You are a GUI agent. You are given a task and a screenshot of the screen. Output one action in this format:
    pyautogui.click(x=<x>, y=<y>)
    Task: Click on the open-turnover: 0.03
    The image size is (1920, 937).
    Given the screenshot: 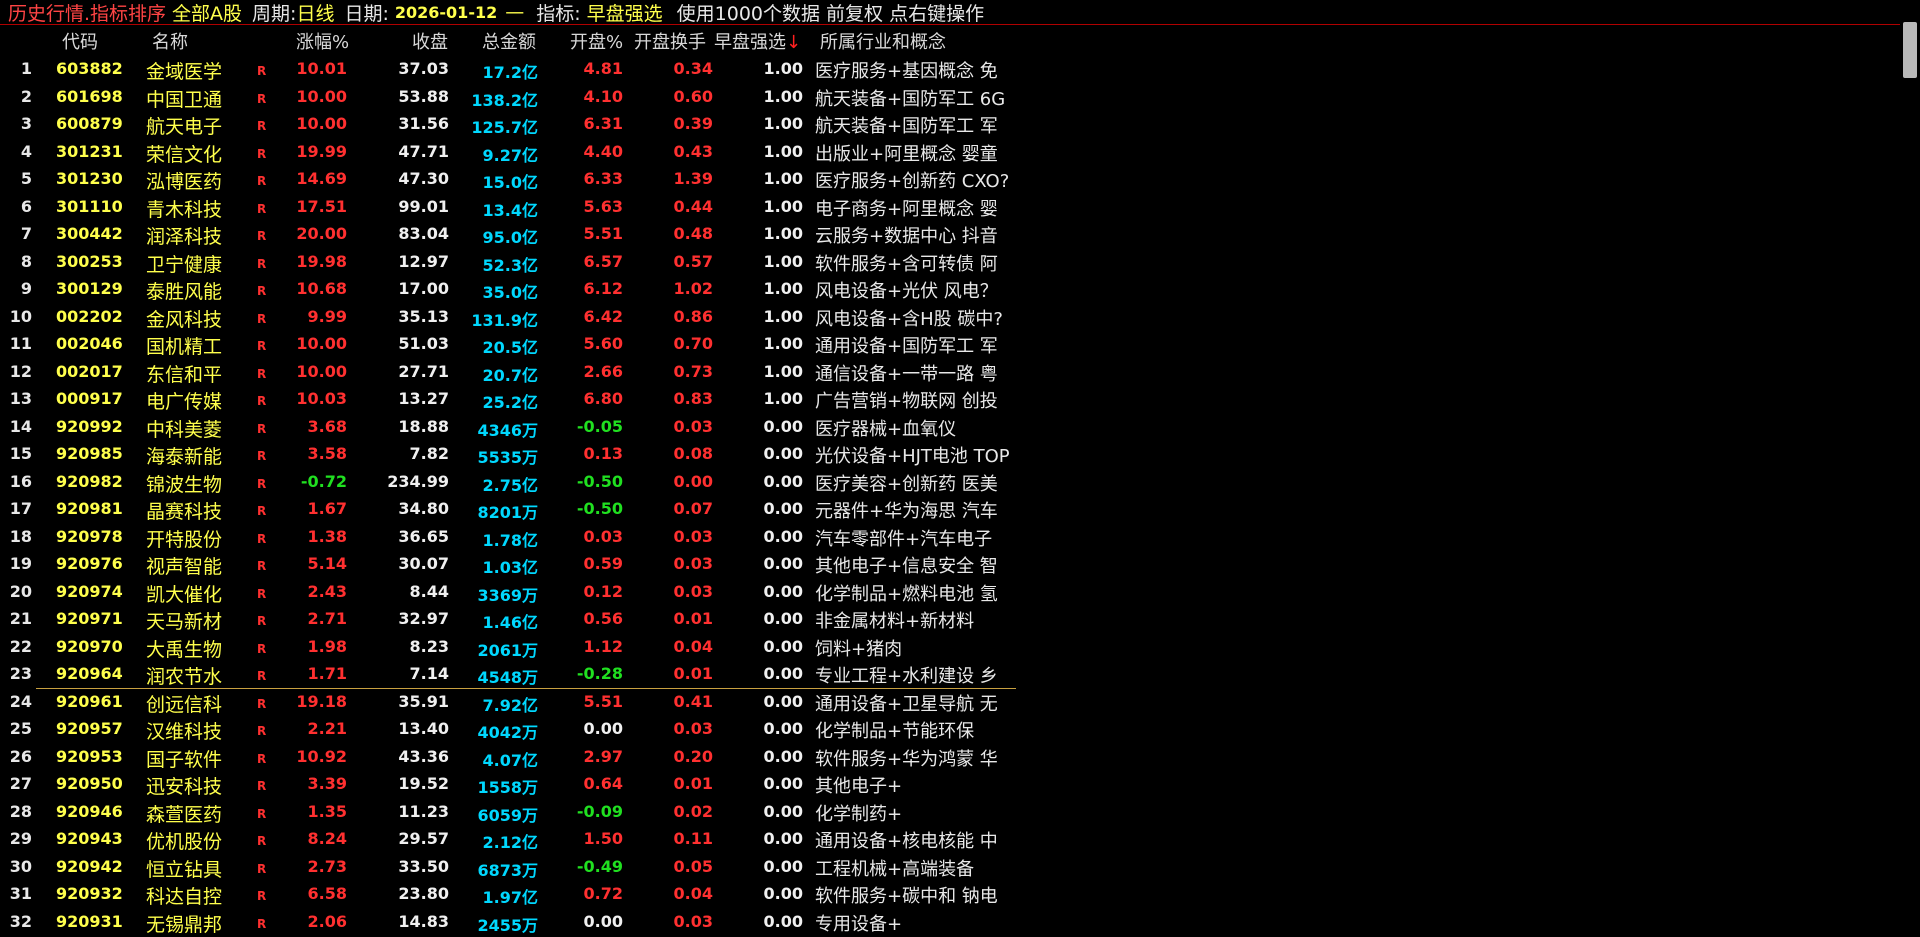 What is the action you would take?
    pyautogui.click(x=693, y=563)
    